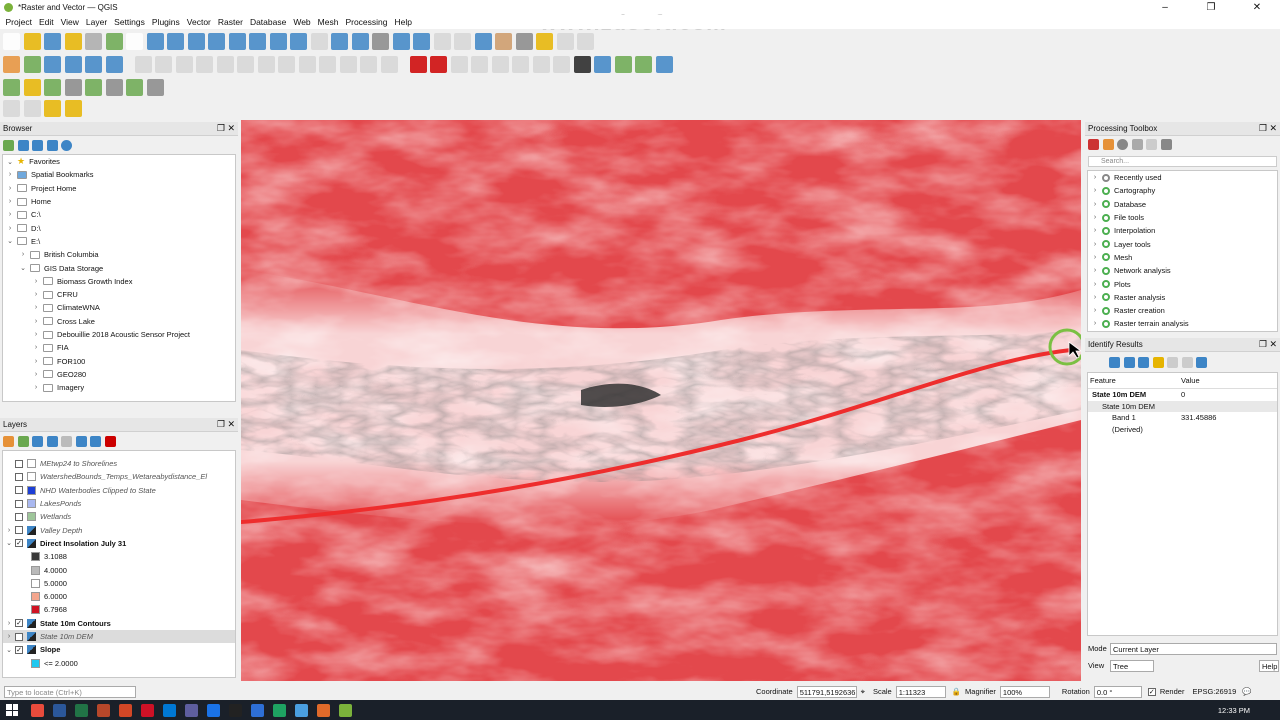  Describe the element at coordinates (12, 710) in the screenshot. I see `start-button-icon` at that location.